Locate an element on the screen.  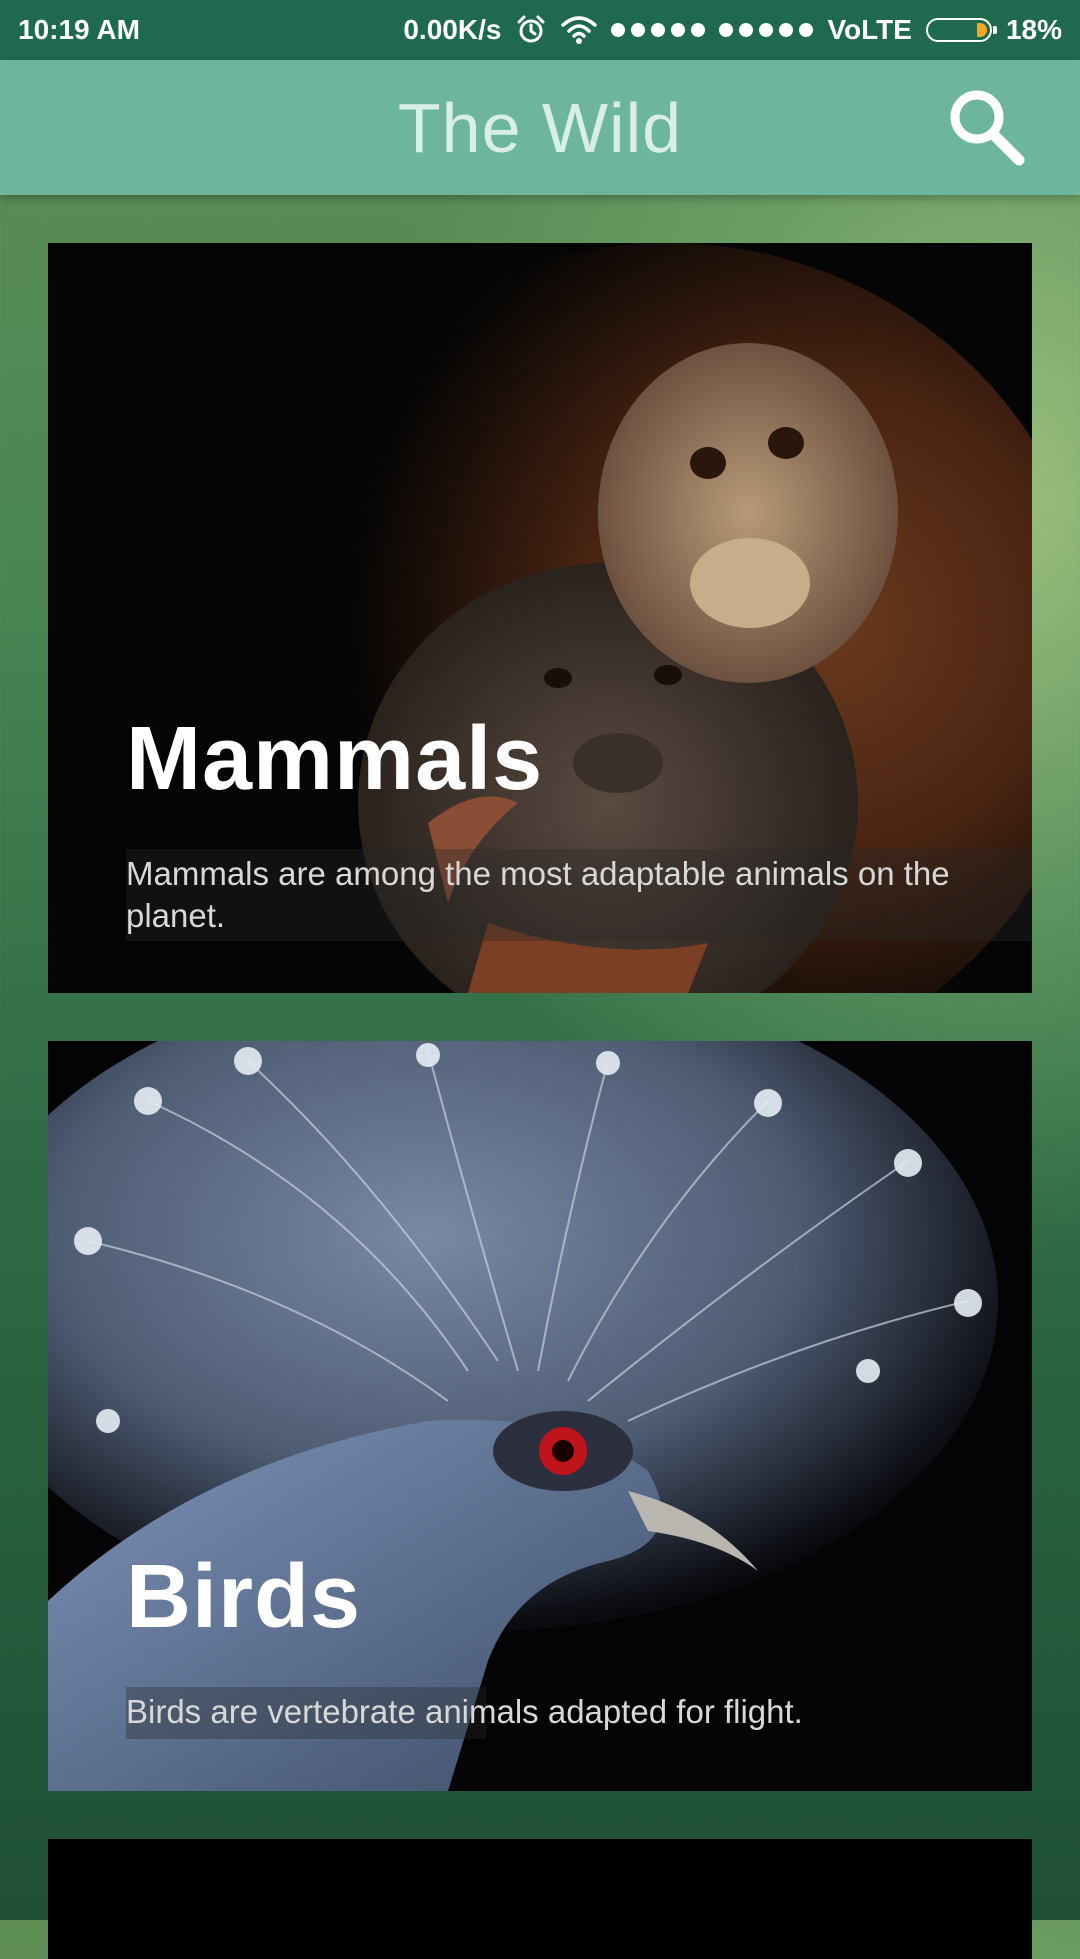
wifi-icon is located at coordinates (579, 30).